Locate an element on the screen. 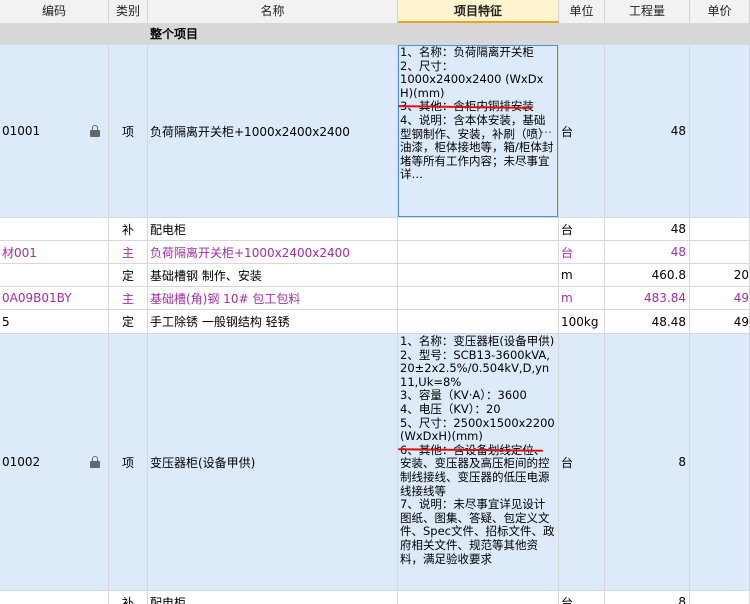  table-row: 材001 主 负荷隔离开关柜+1000x2400x2400 台 48 is located at coordinates (375, 252).